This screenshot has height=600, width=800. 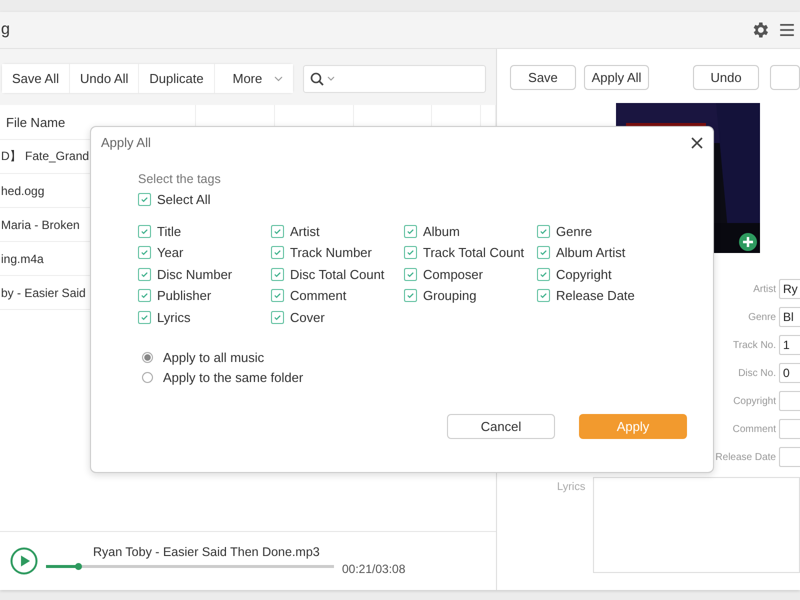 I want to click on field-label: Track No., so click(x=754, y=345).